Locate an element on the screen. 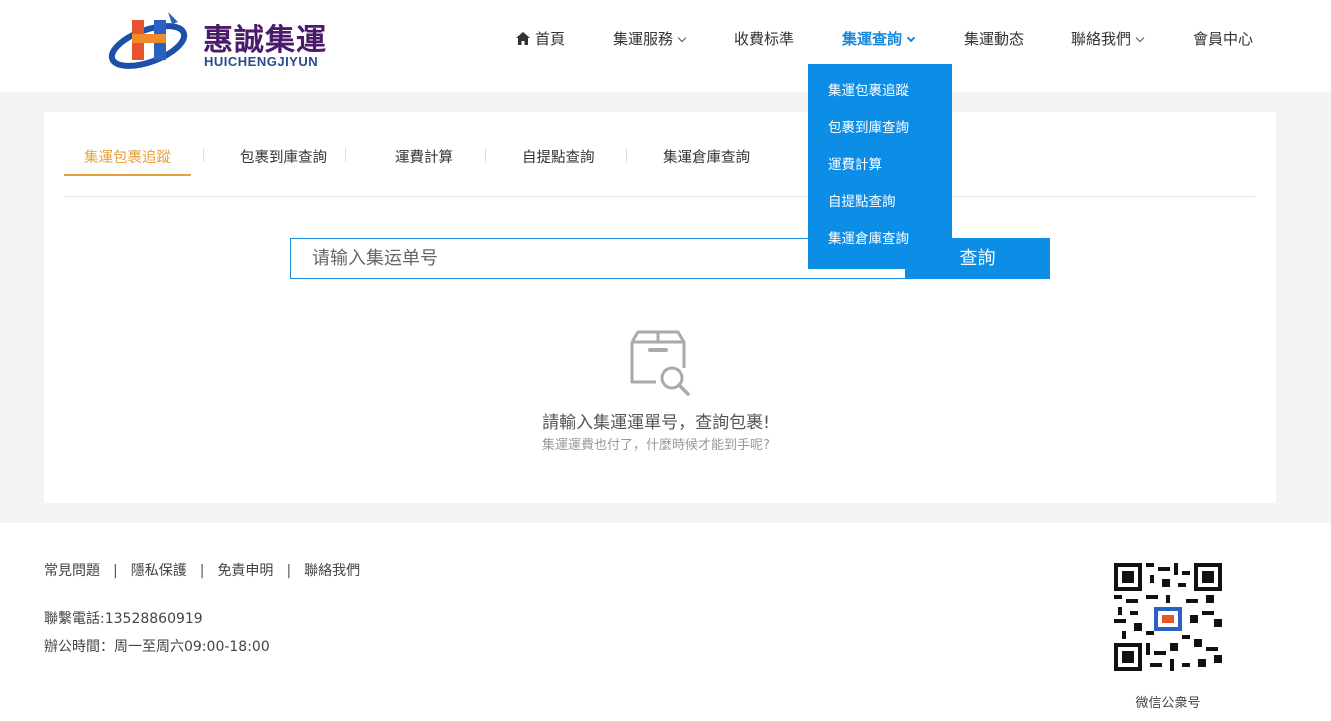 Image resolution: width=1331 pixels, height=721 pixels. nav-contact-label: 聯絡我們 is located at coordinates (1101, 39).